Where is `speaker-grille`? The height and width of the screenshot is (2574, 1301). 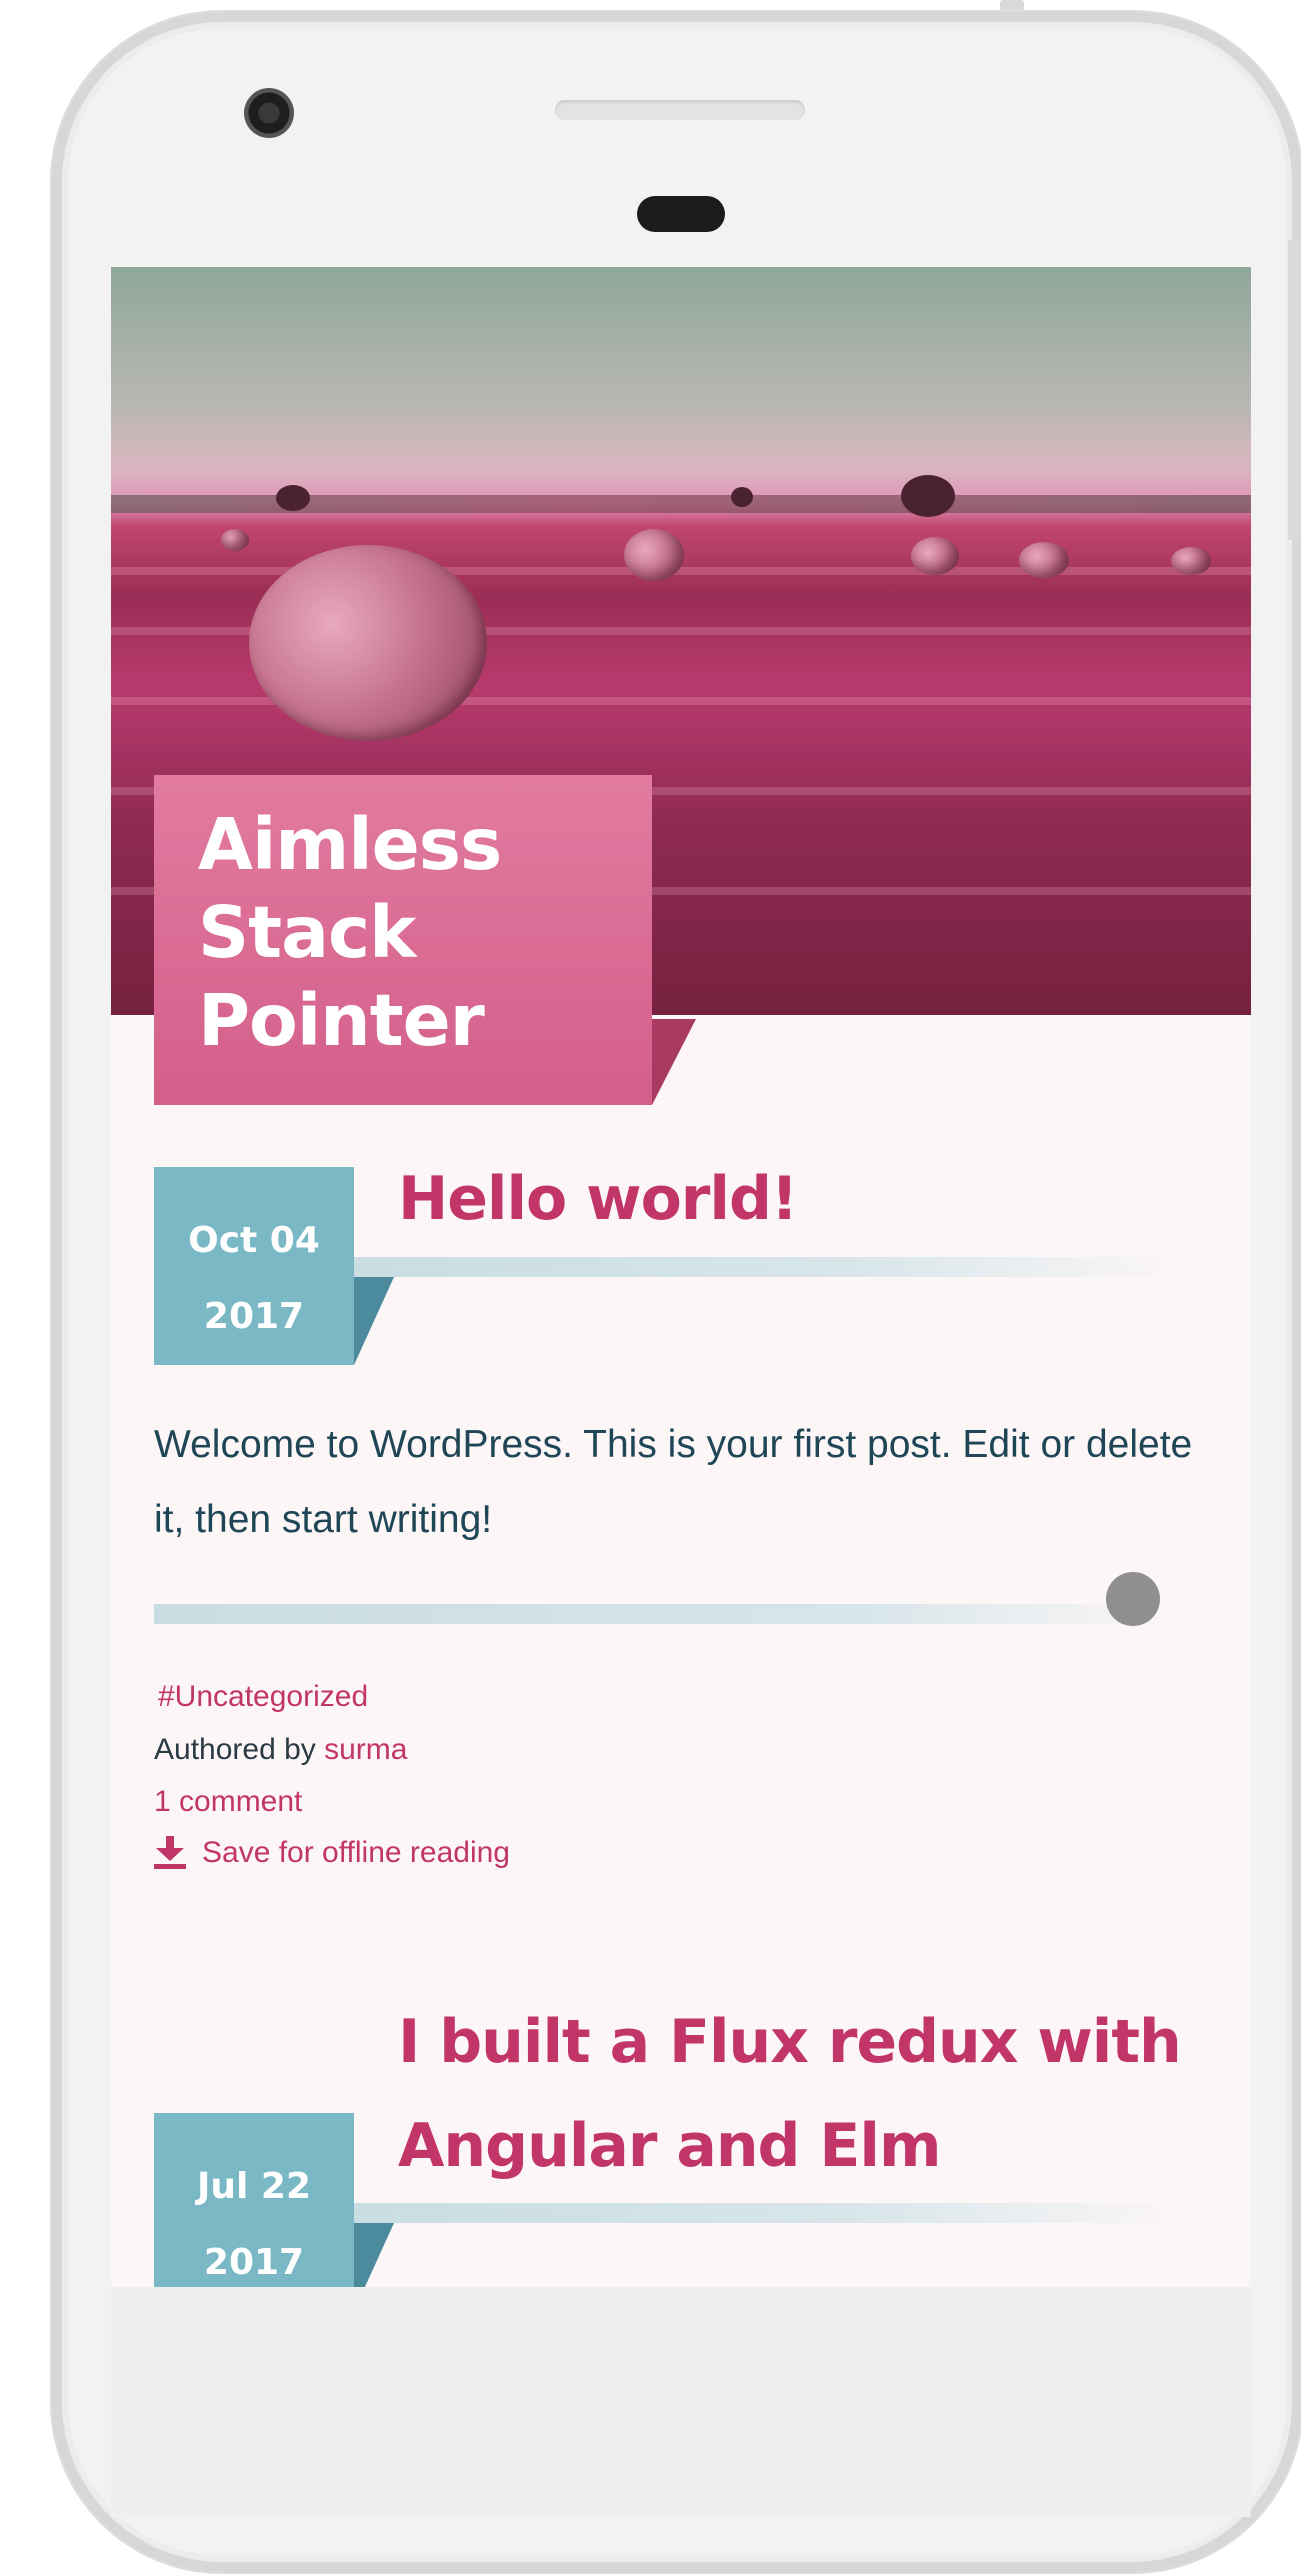 speaker-grille is located at coordinates (680, 110).